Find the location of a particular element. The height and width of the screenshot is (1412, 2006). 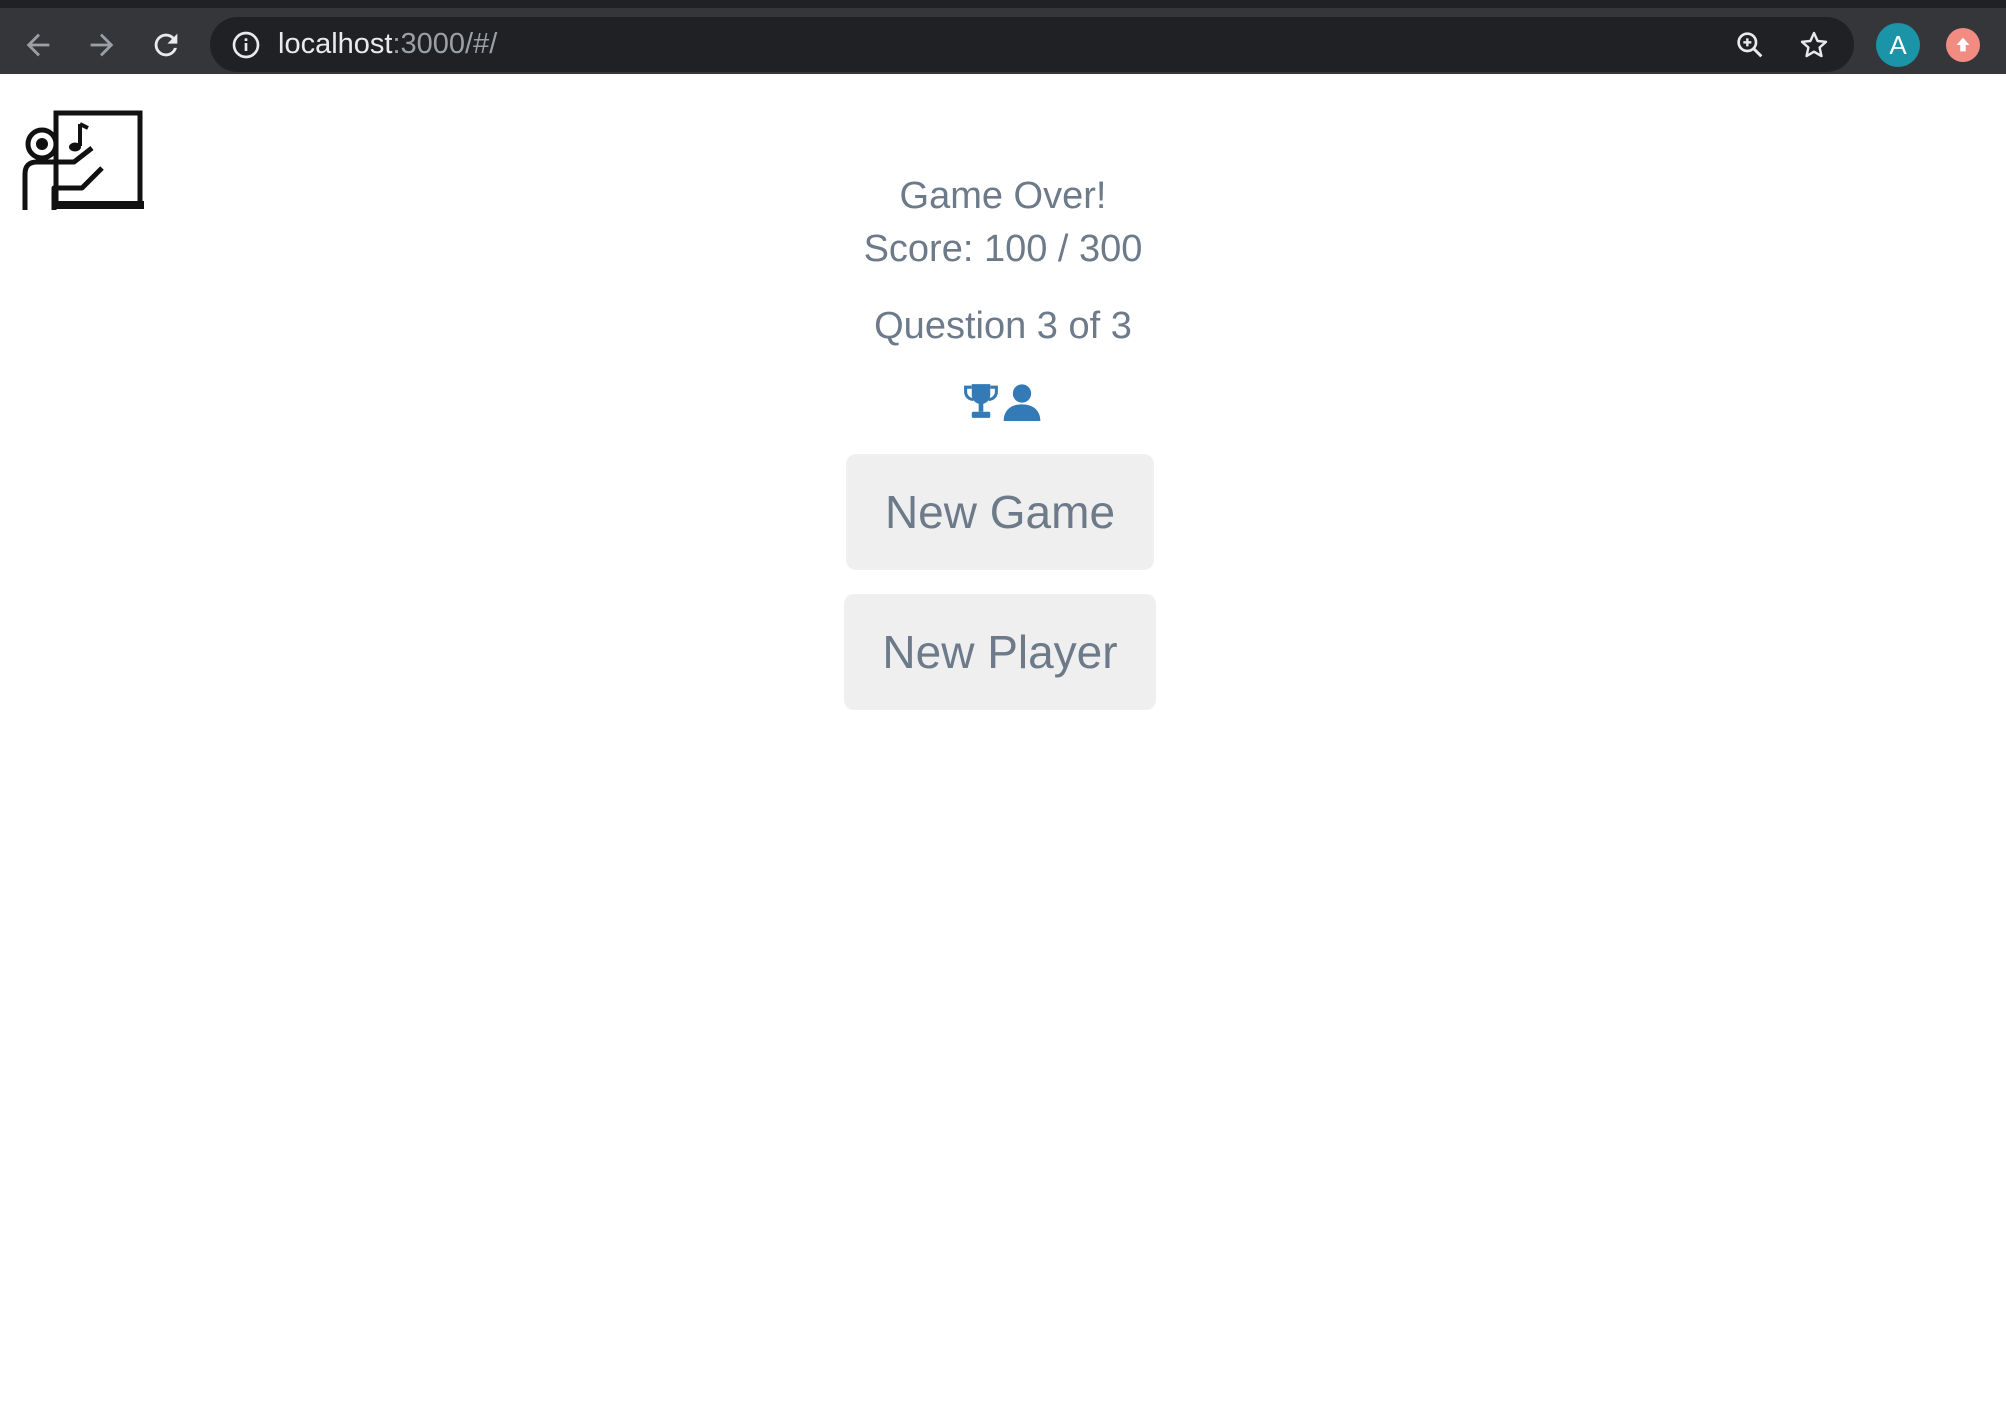

back-button is located at coordinates (38, 45).